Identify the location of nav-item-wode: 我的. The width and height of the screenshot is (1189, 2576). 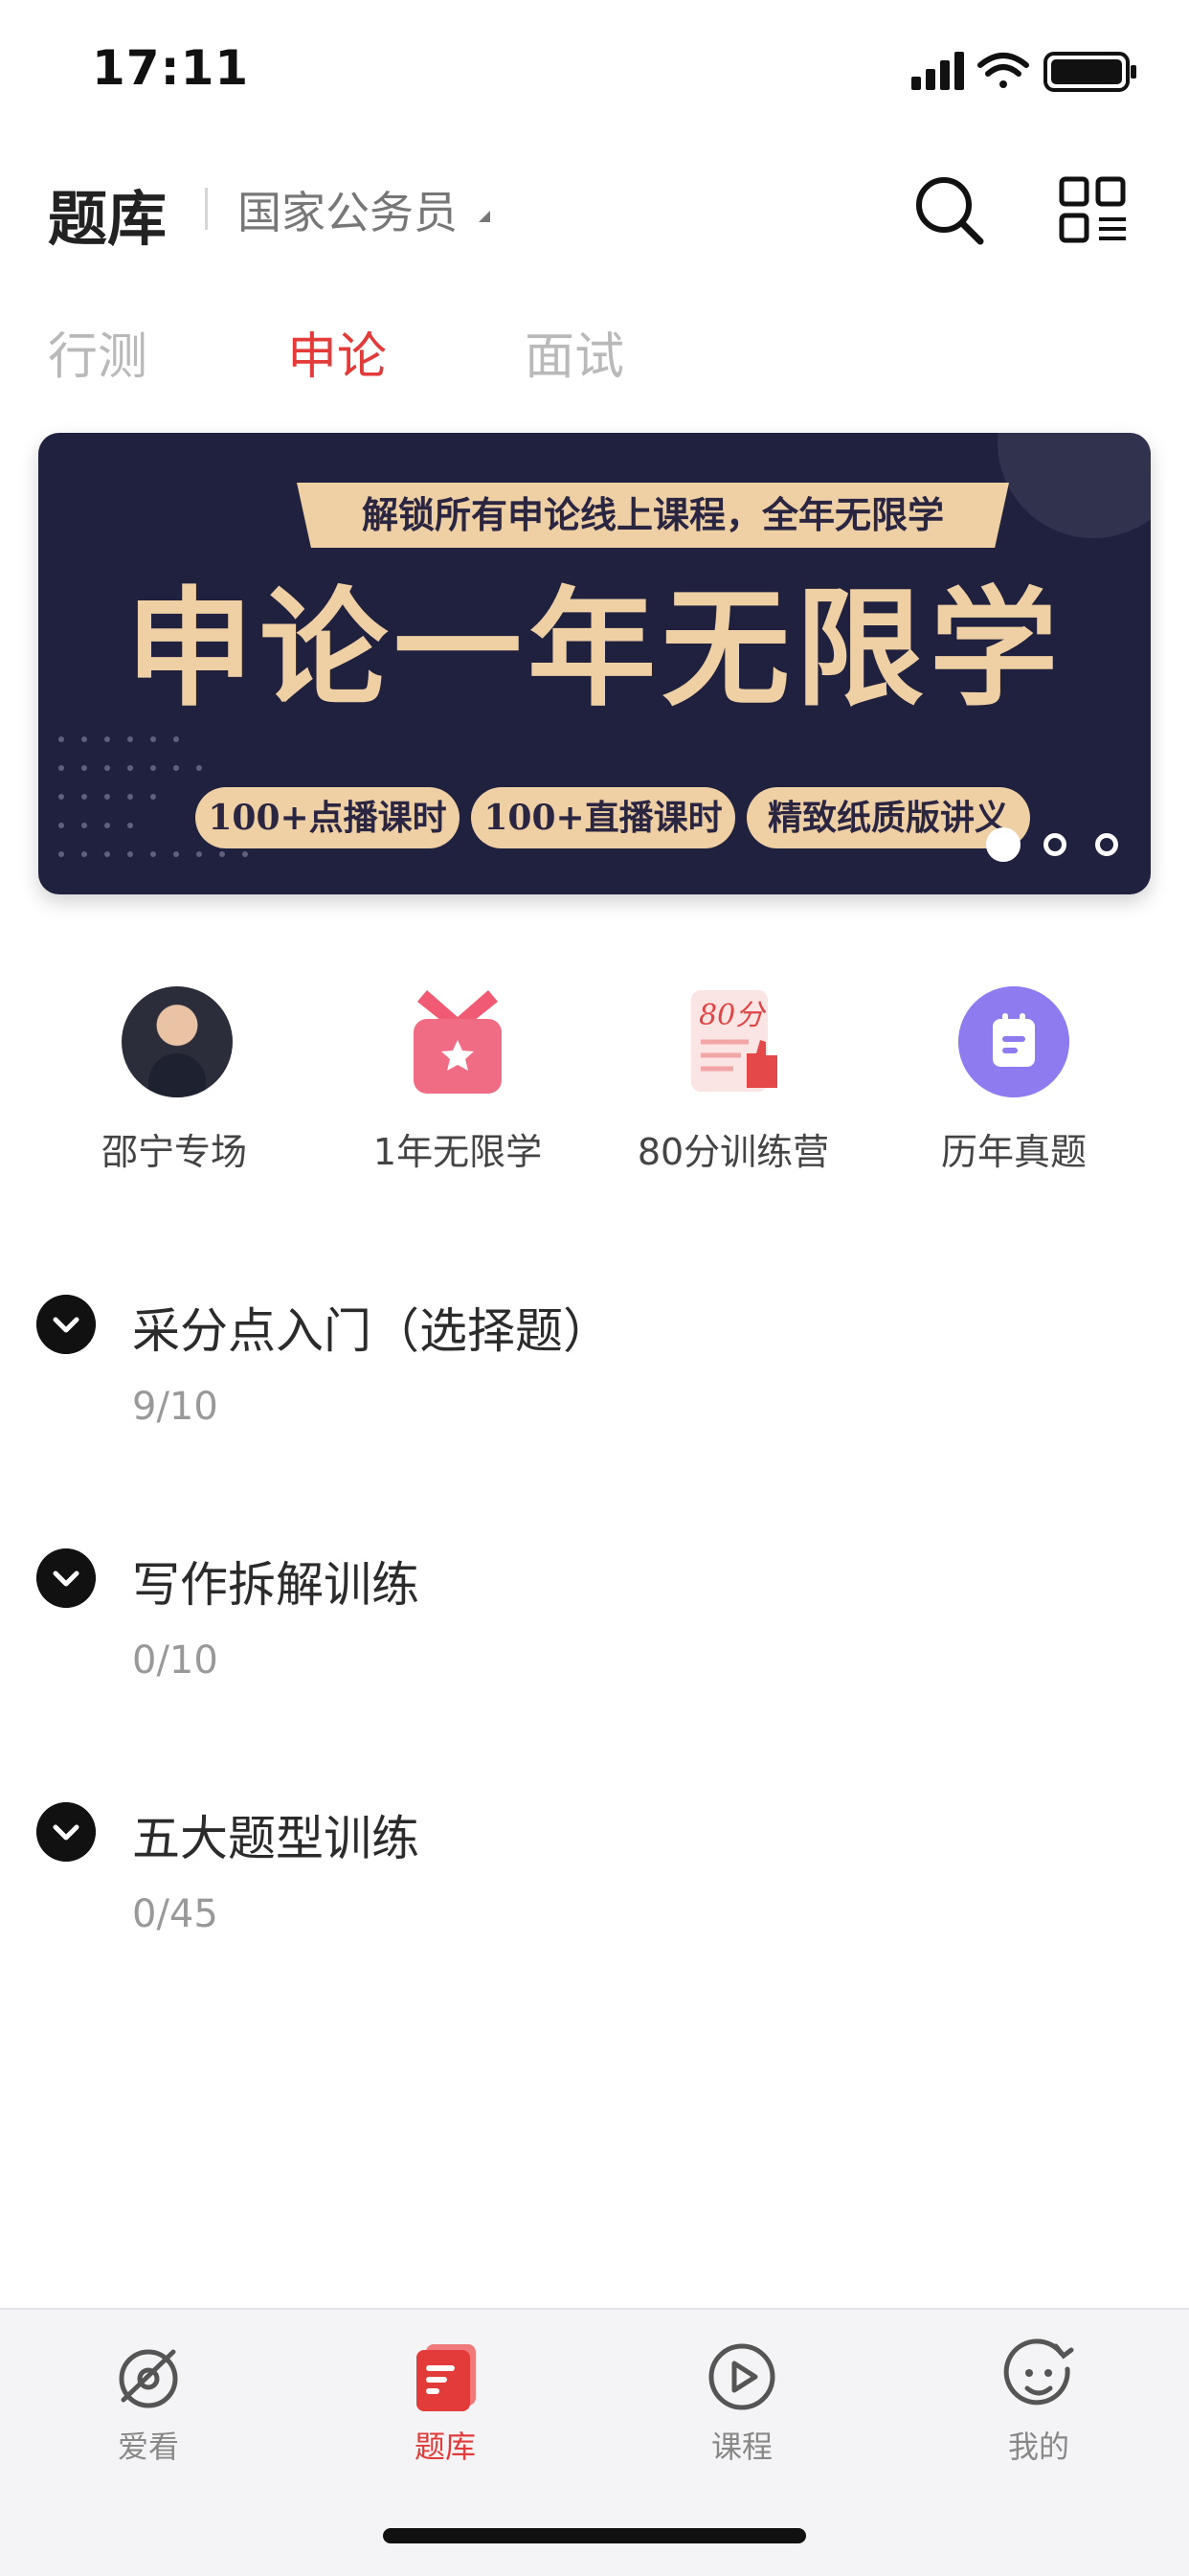
(1038, 2403).